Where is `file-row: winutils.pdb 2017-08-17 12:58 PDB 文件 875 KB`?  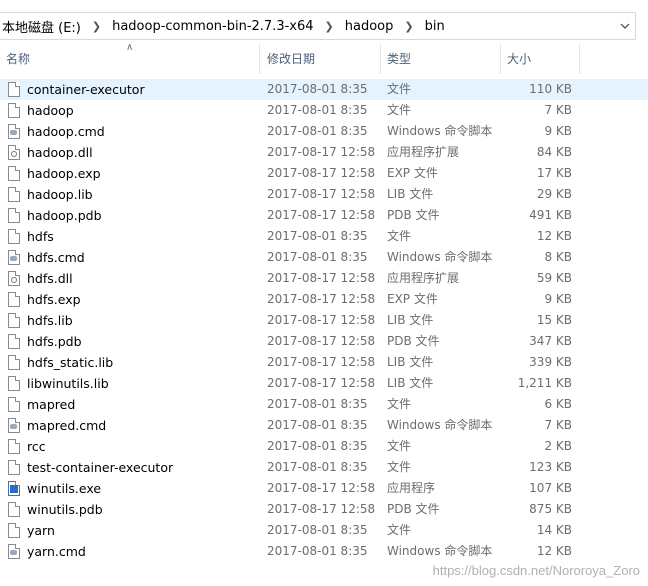 file-row: winutils.pdb 2017-08-17 12:58 PDB 文件 875 KB is located at coordinates (324, 509).